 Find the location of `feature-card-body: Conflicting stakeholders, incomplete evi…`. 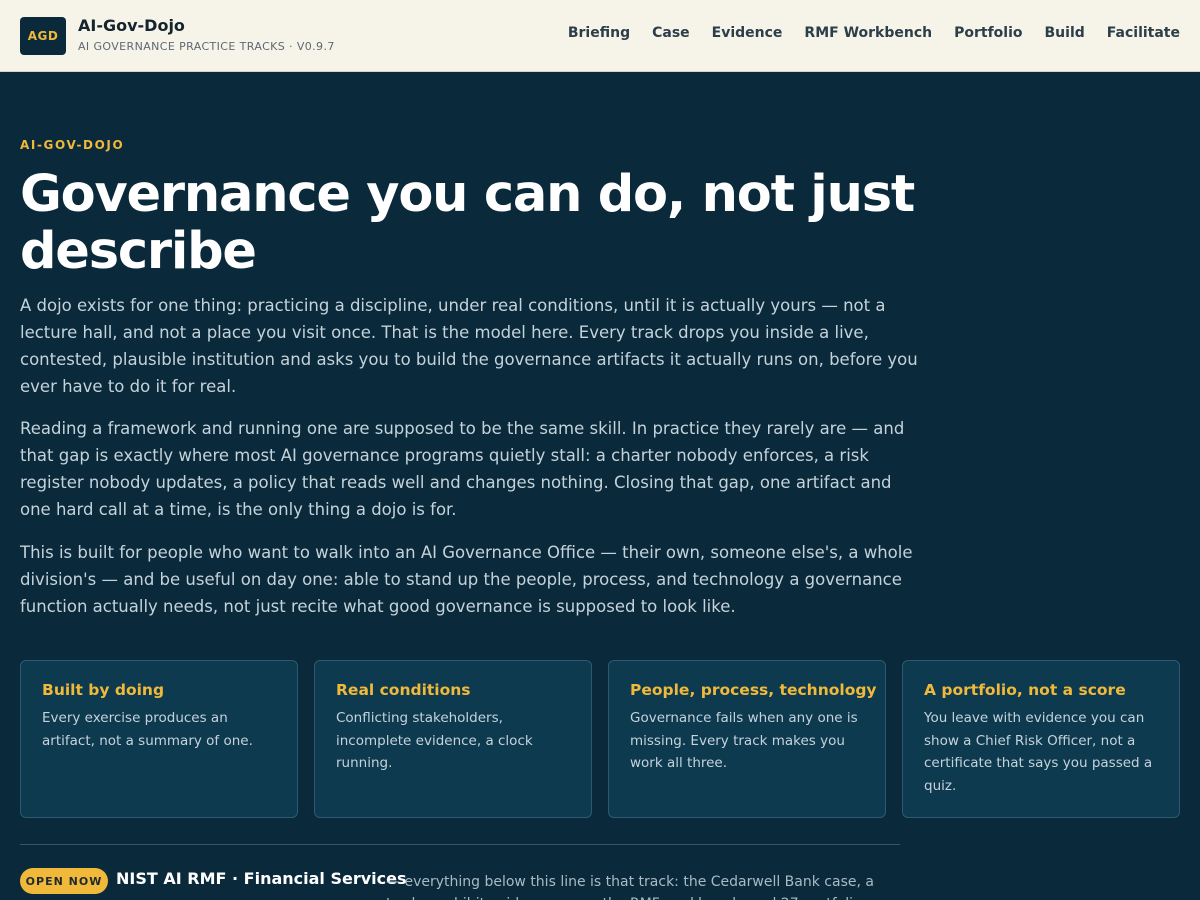

feature-card-body: Conflicting stakeholders, incomplete evi… is located at coordinates (434, 740).